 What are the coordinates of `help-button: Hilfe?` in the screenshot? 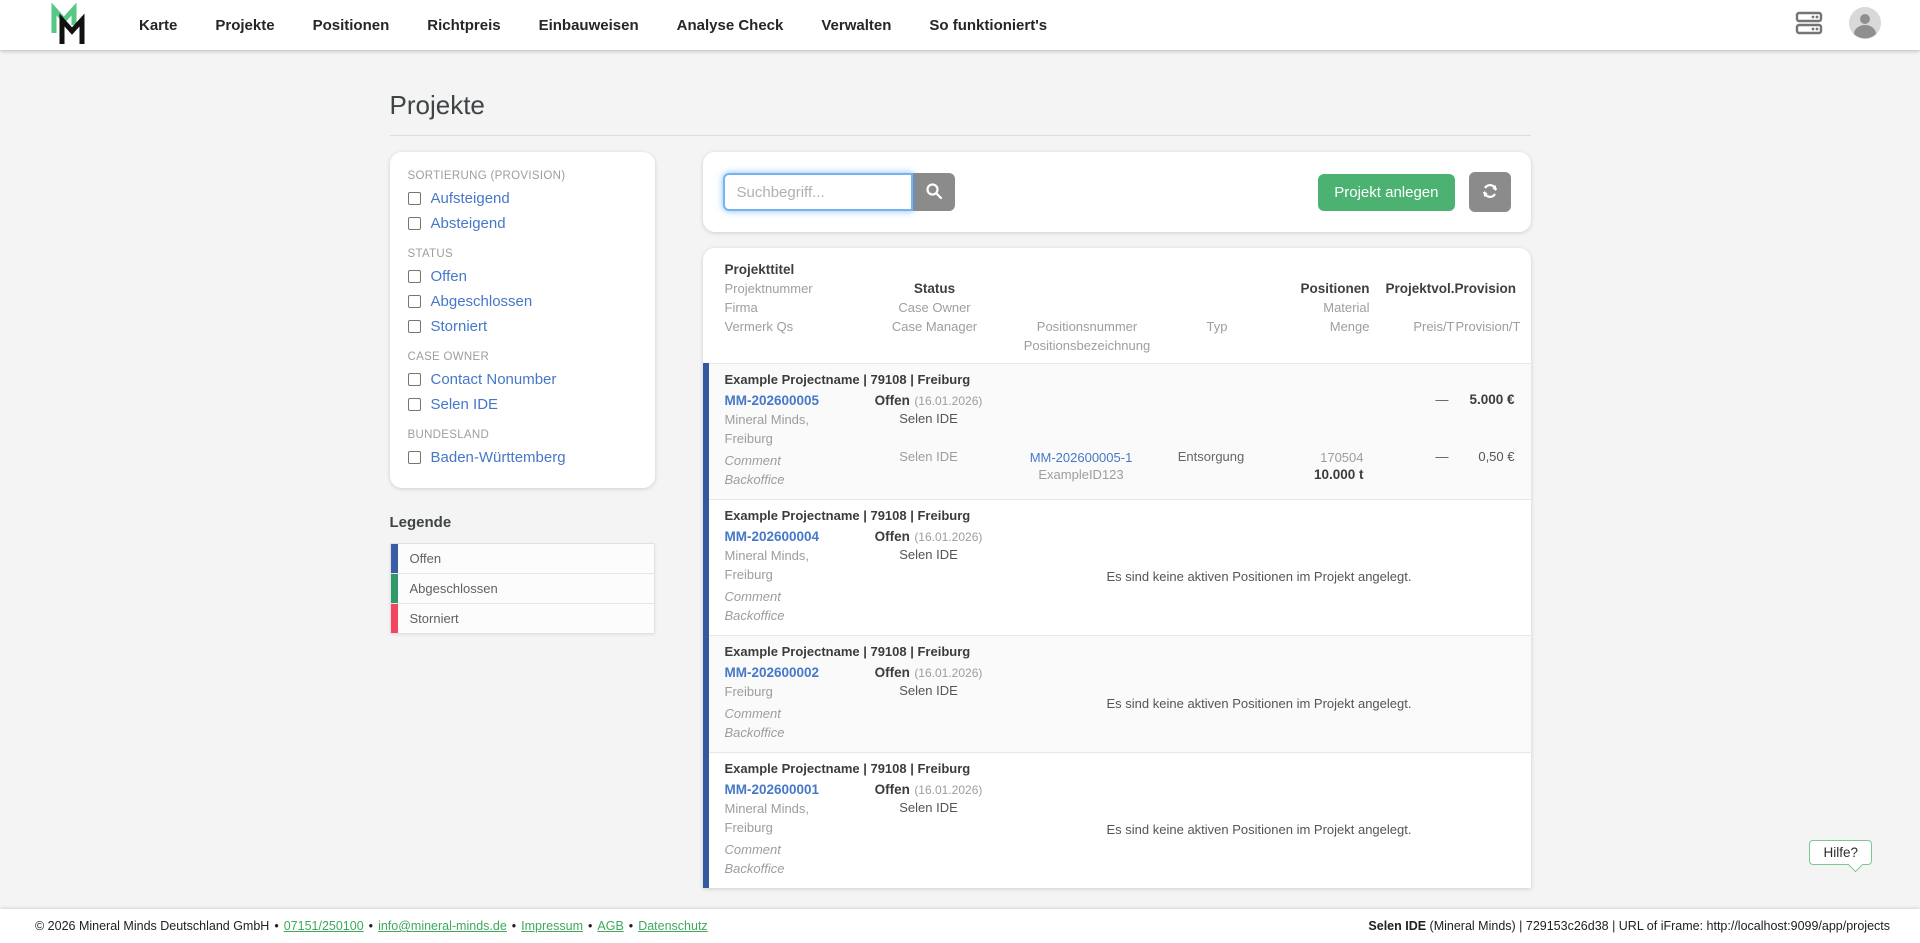 It's located at (1840, 852).